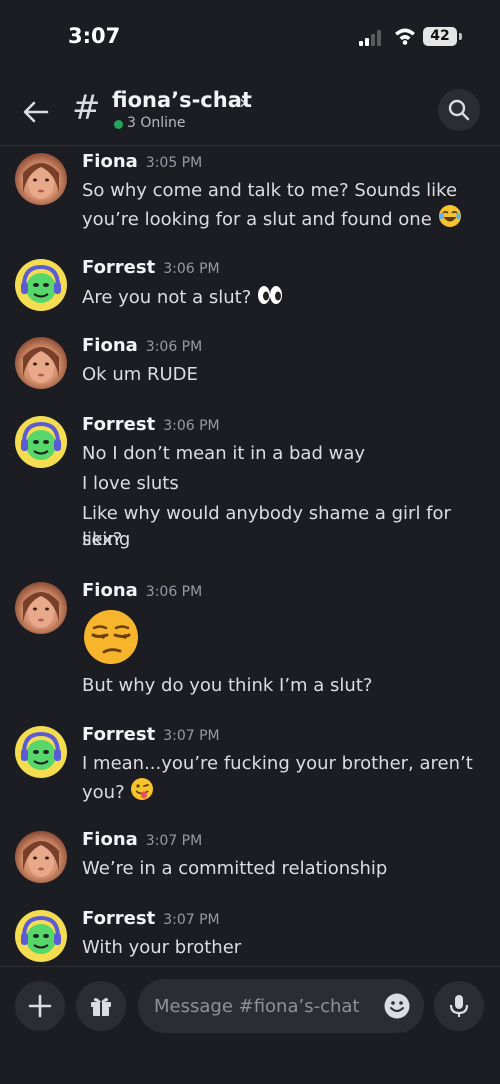 The width and height of the screenshot is (500, 1084). I want to click on message-text: Ok um RUDE, so click(140, 374).